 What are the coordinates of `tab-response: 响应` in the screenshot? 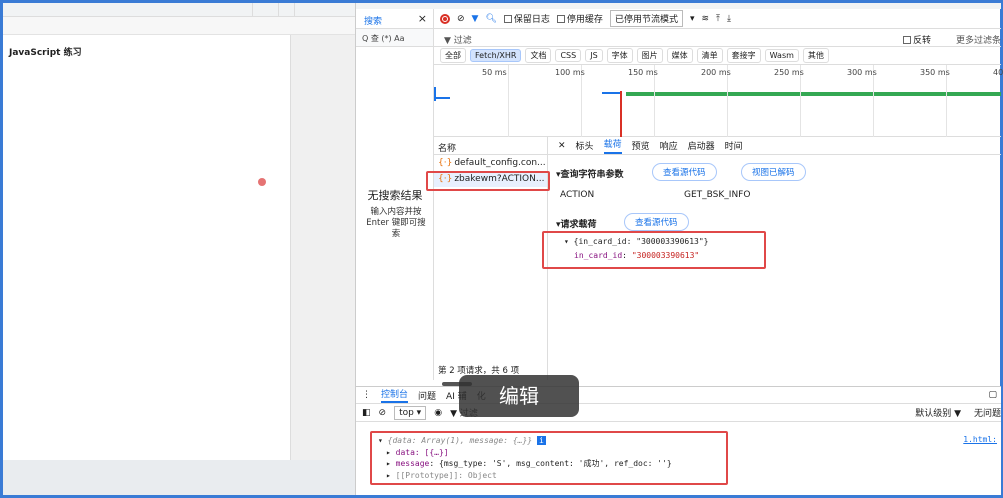 It's located at (669, 145).